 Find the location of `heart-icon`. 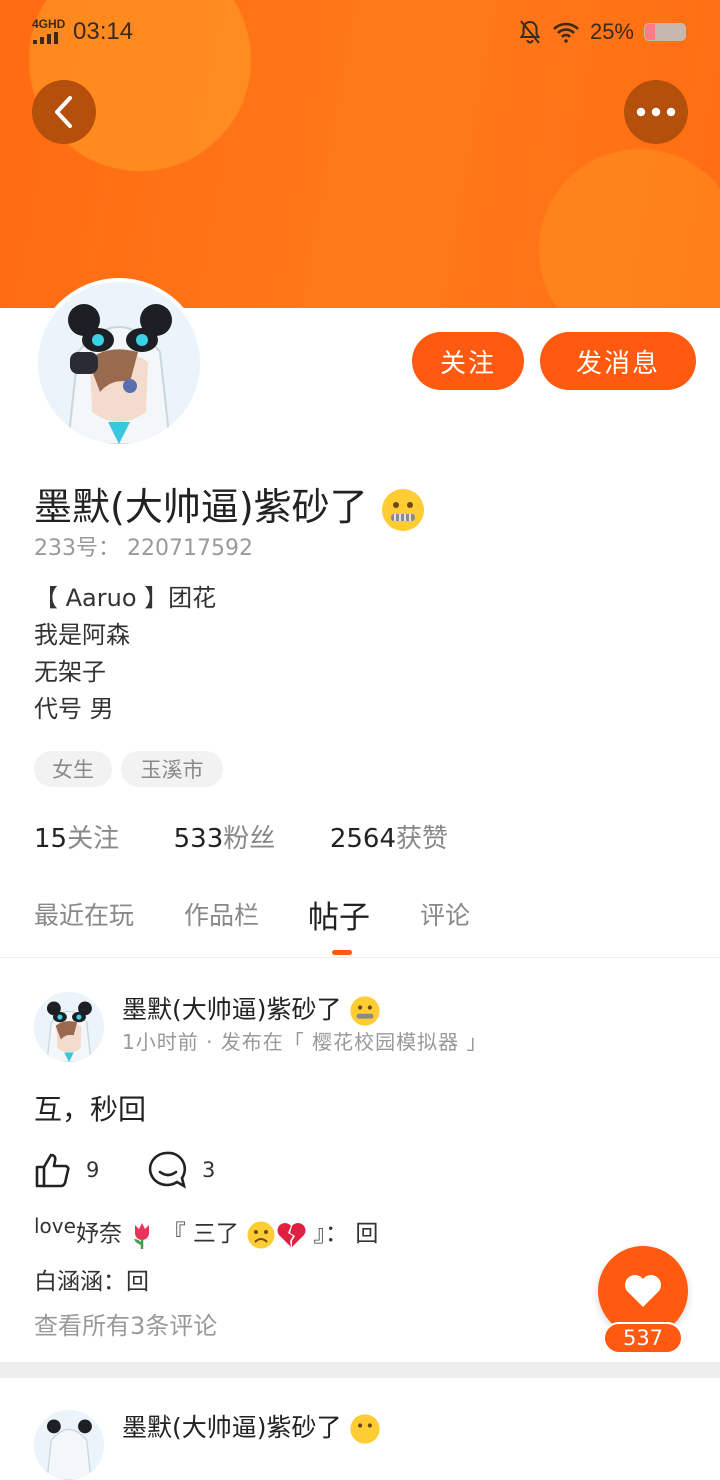

heart-icon is located at coordinates (643, 1291).